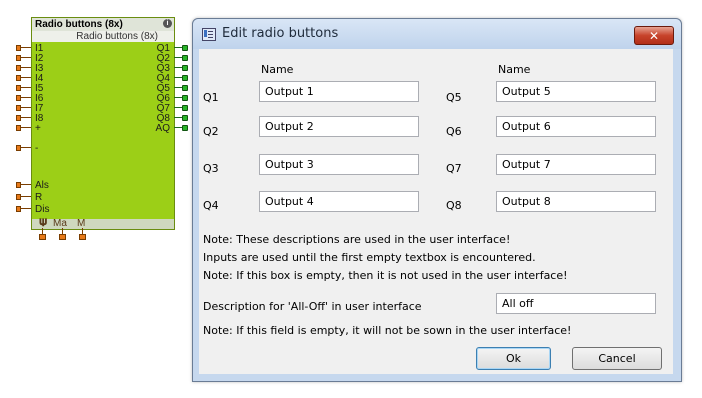 This screenshot has height=398, width=702. Describe the element at coordinates (513, 358) in the screenshot. I see `ok-button: Ok` at that location.